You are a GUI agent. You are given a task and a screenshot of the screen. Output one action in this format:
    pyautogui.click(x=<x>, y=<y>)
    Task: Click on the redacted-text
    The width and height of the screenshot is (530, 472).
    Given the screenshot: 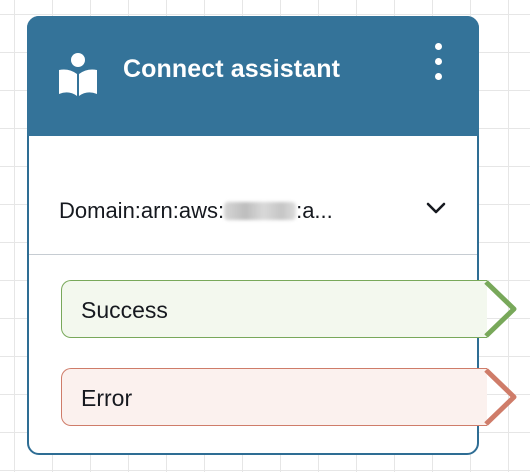 What is the action you would take?
    pyautogui.click(x=260, y=211)
    